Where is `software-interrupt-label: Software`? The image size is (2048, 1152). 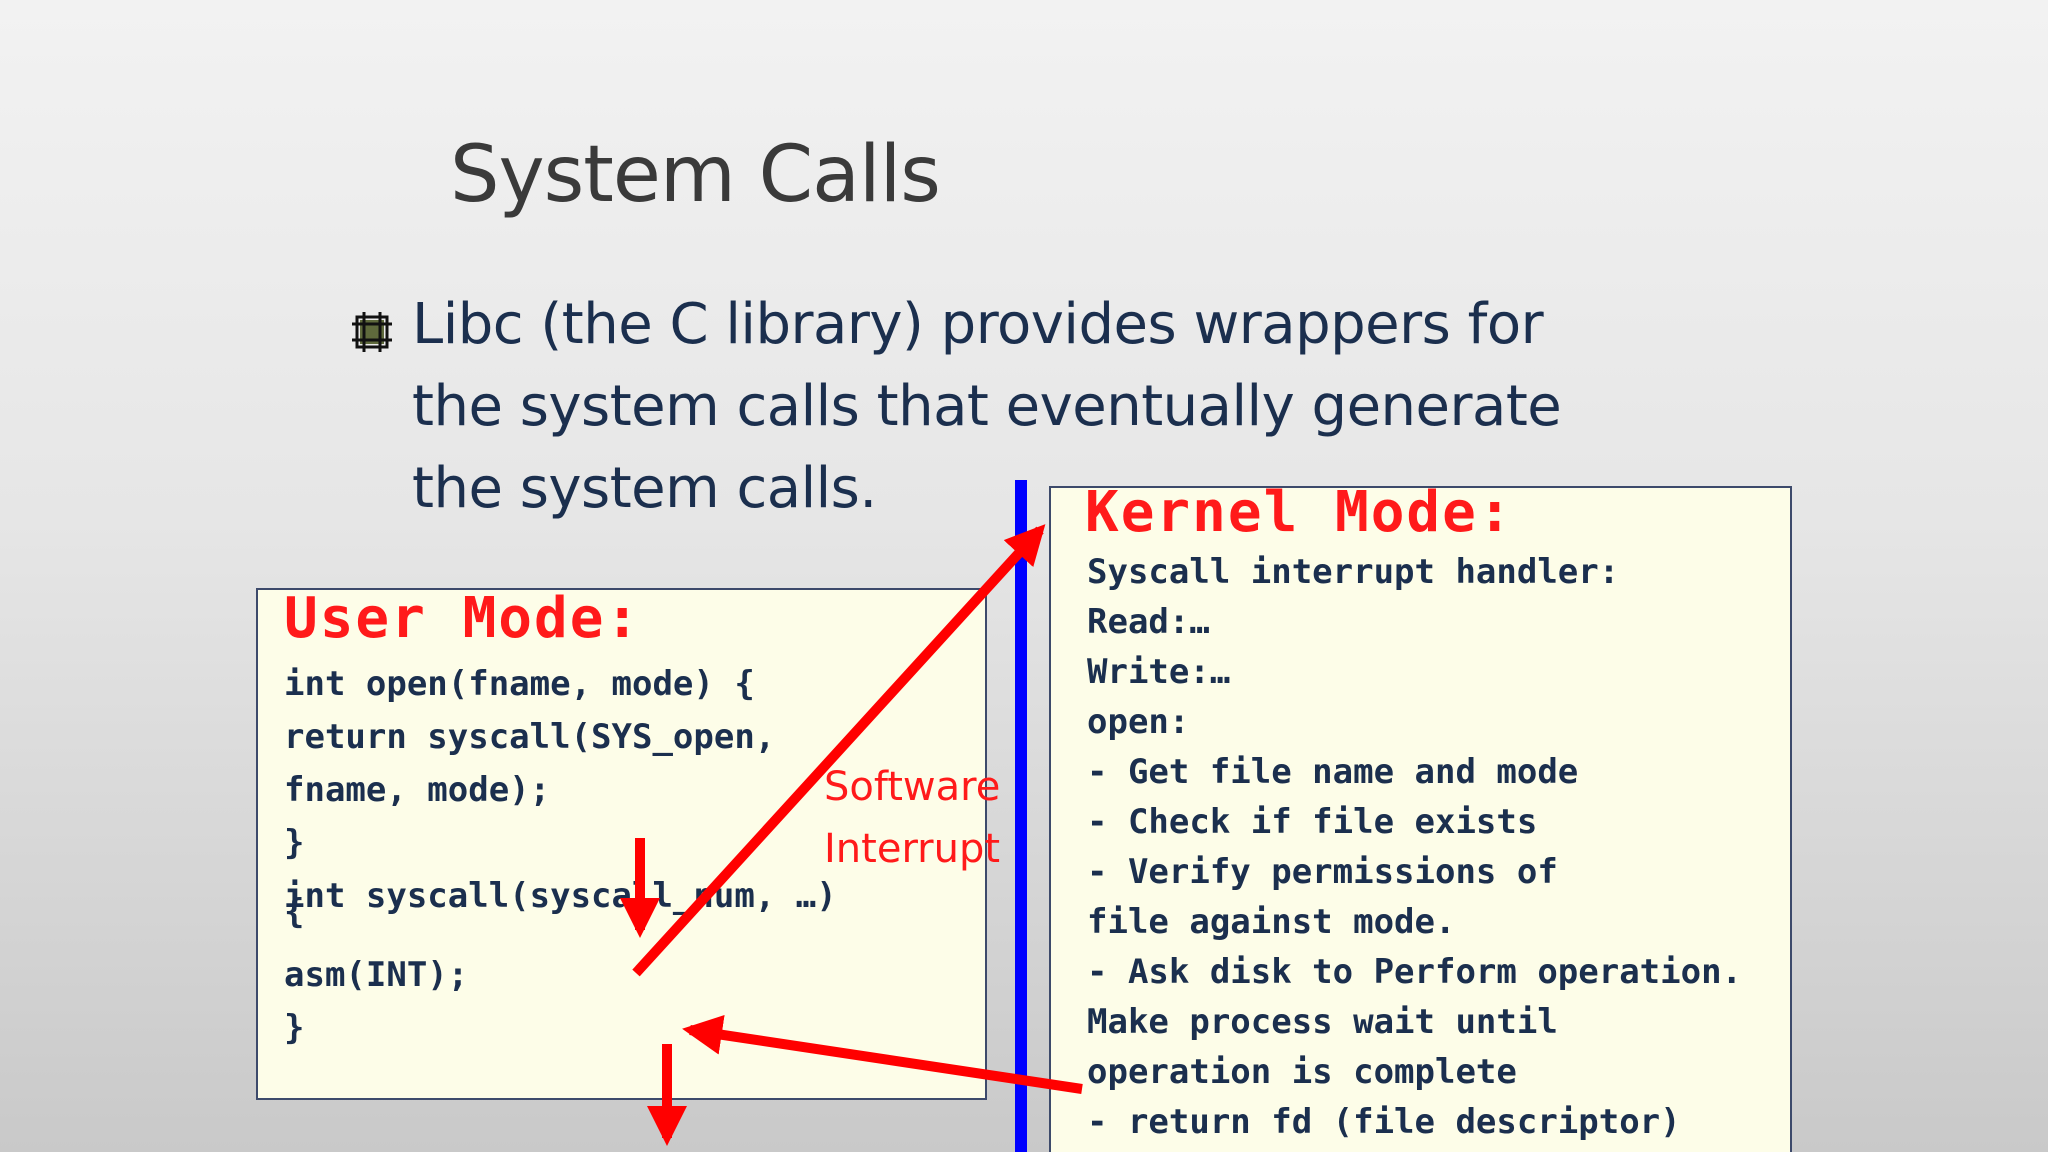 software-interrupt-label: Software is located at coordinates (912, 787).